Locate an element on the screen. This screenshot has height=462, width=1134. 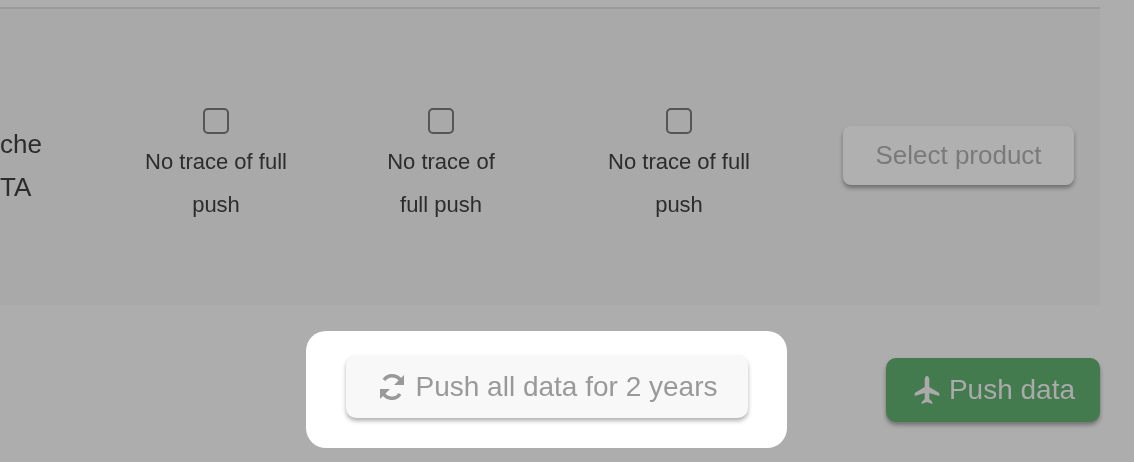
push-data-button: Push data is located at coordinates (993, 390).